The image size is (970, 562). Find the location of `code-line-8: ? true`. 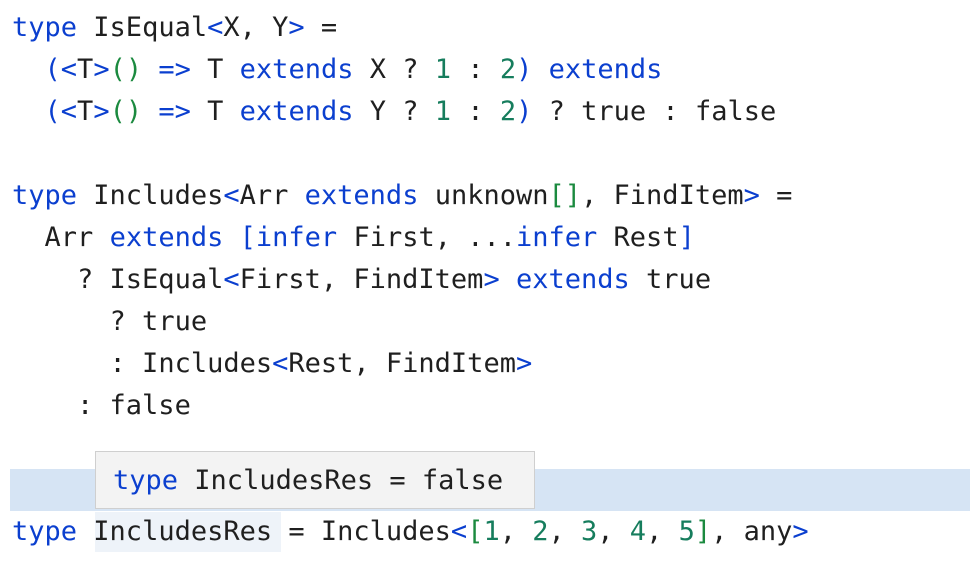

code-line-8: ? true is located at coordinates (110, 322).